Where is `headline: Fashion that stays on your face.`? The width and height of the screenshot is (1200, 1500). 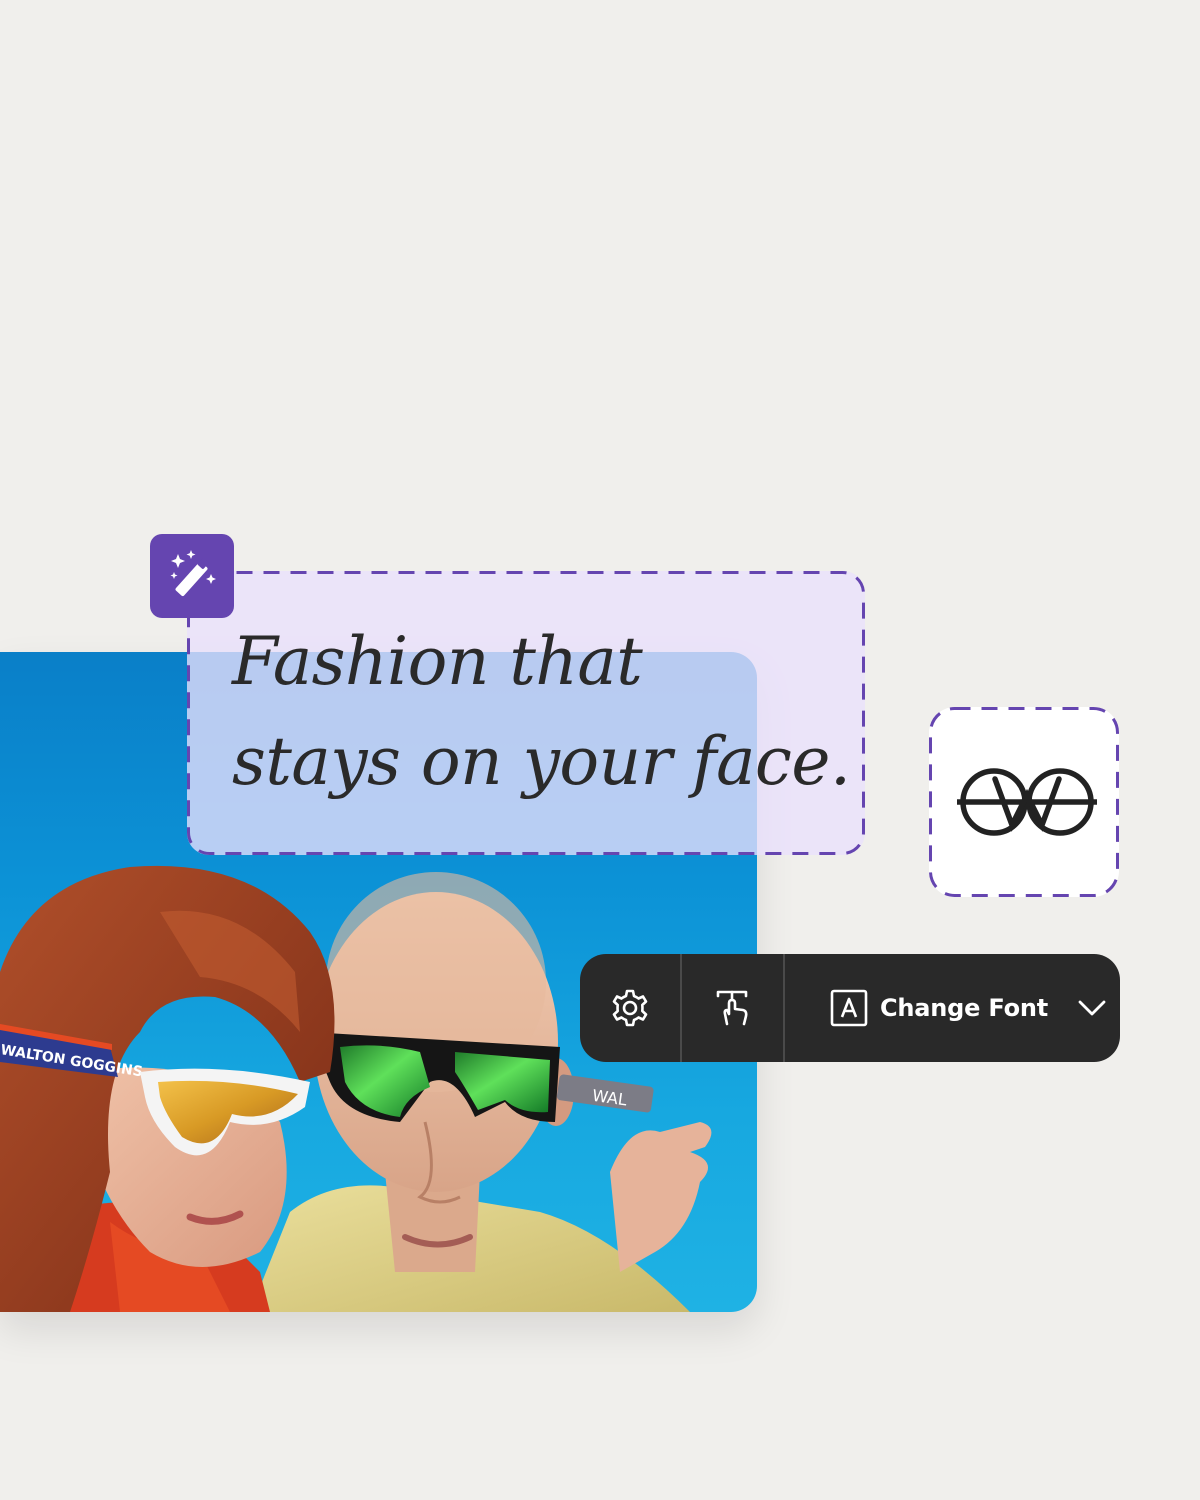
headline: Fashion that stays on your face. is located at coordinates (541, 712).